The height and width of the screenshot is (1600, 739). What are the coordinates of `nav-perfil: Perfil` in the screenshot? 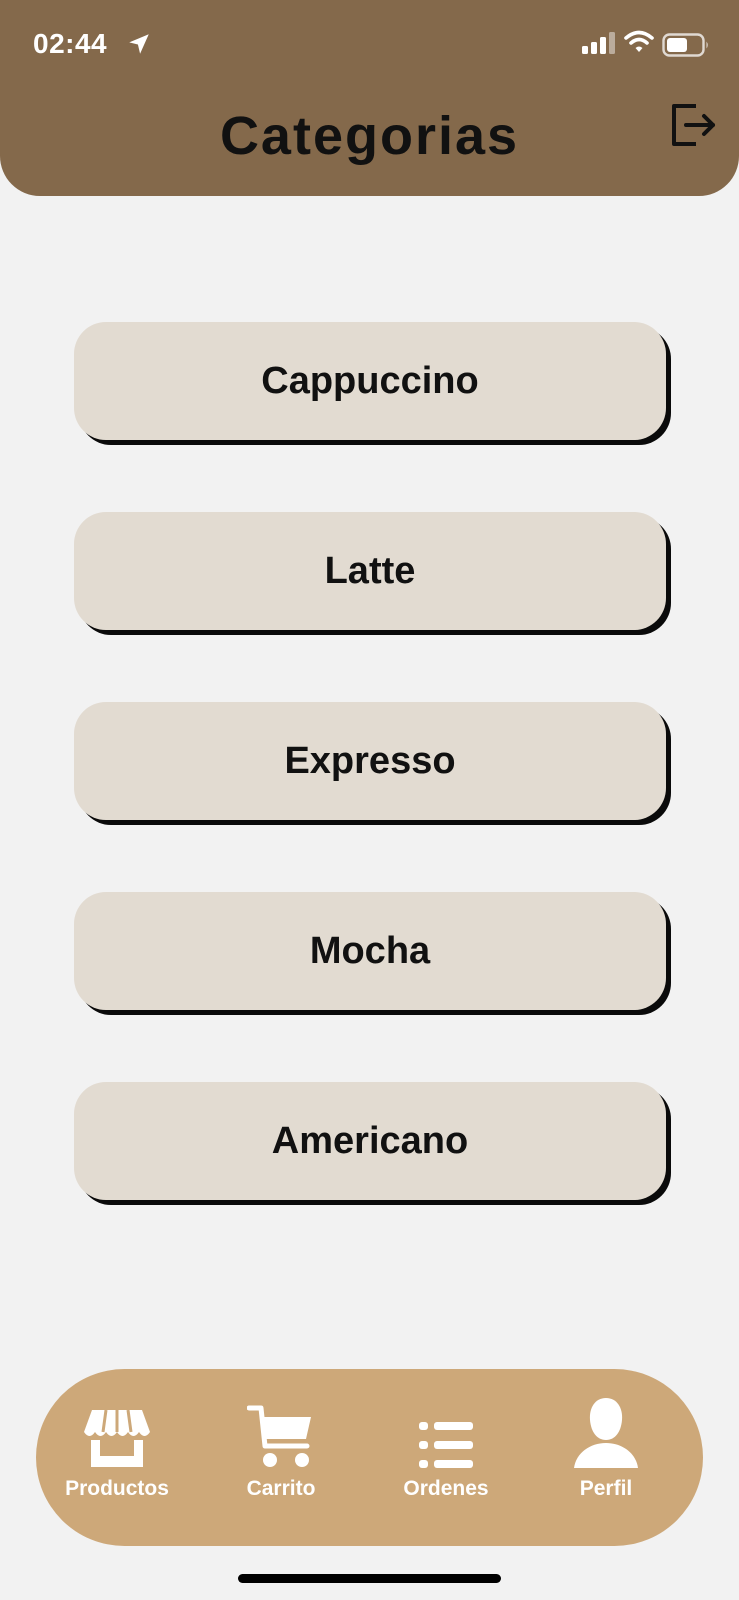 It's located at (606, 1457).